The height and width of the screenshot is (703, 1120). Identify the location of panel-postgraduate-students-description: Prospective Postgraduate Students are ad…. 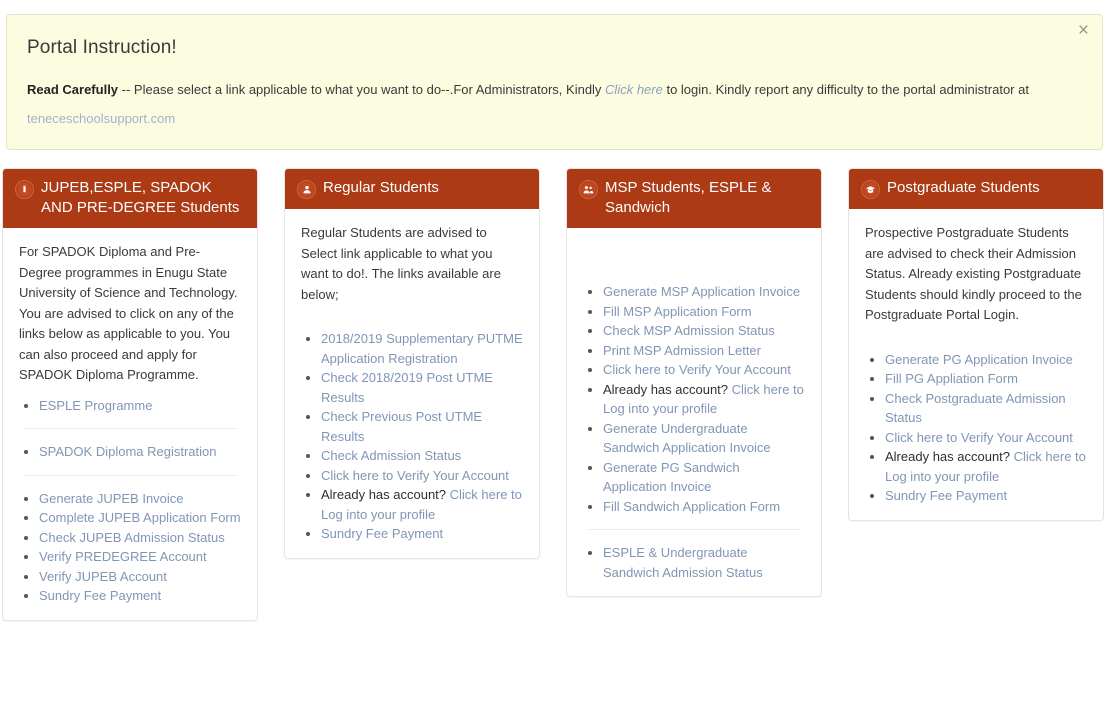
(973, 273).